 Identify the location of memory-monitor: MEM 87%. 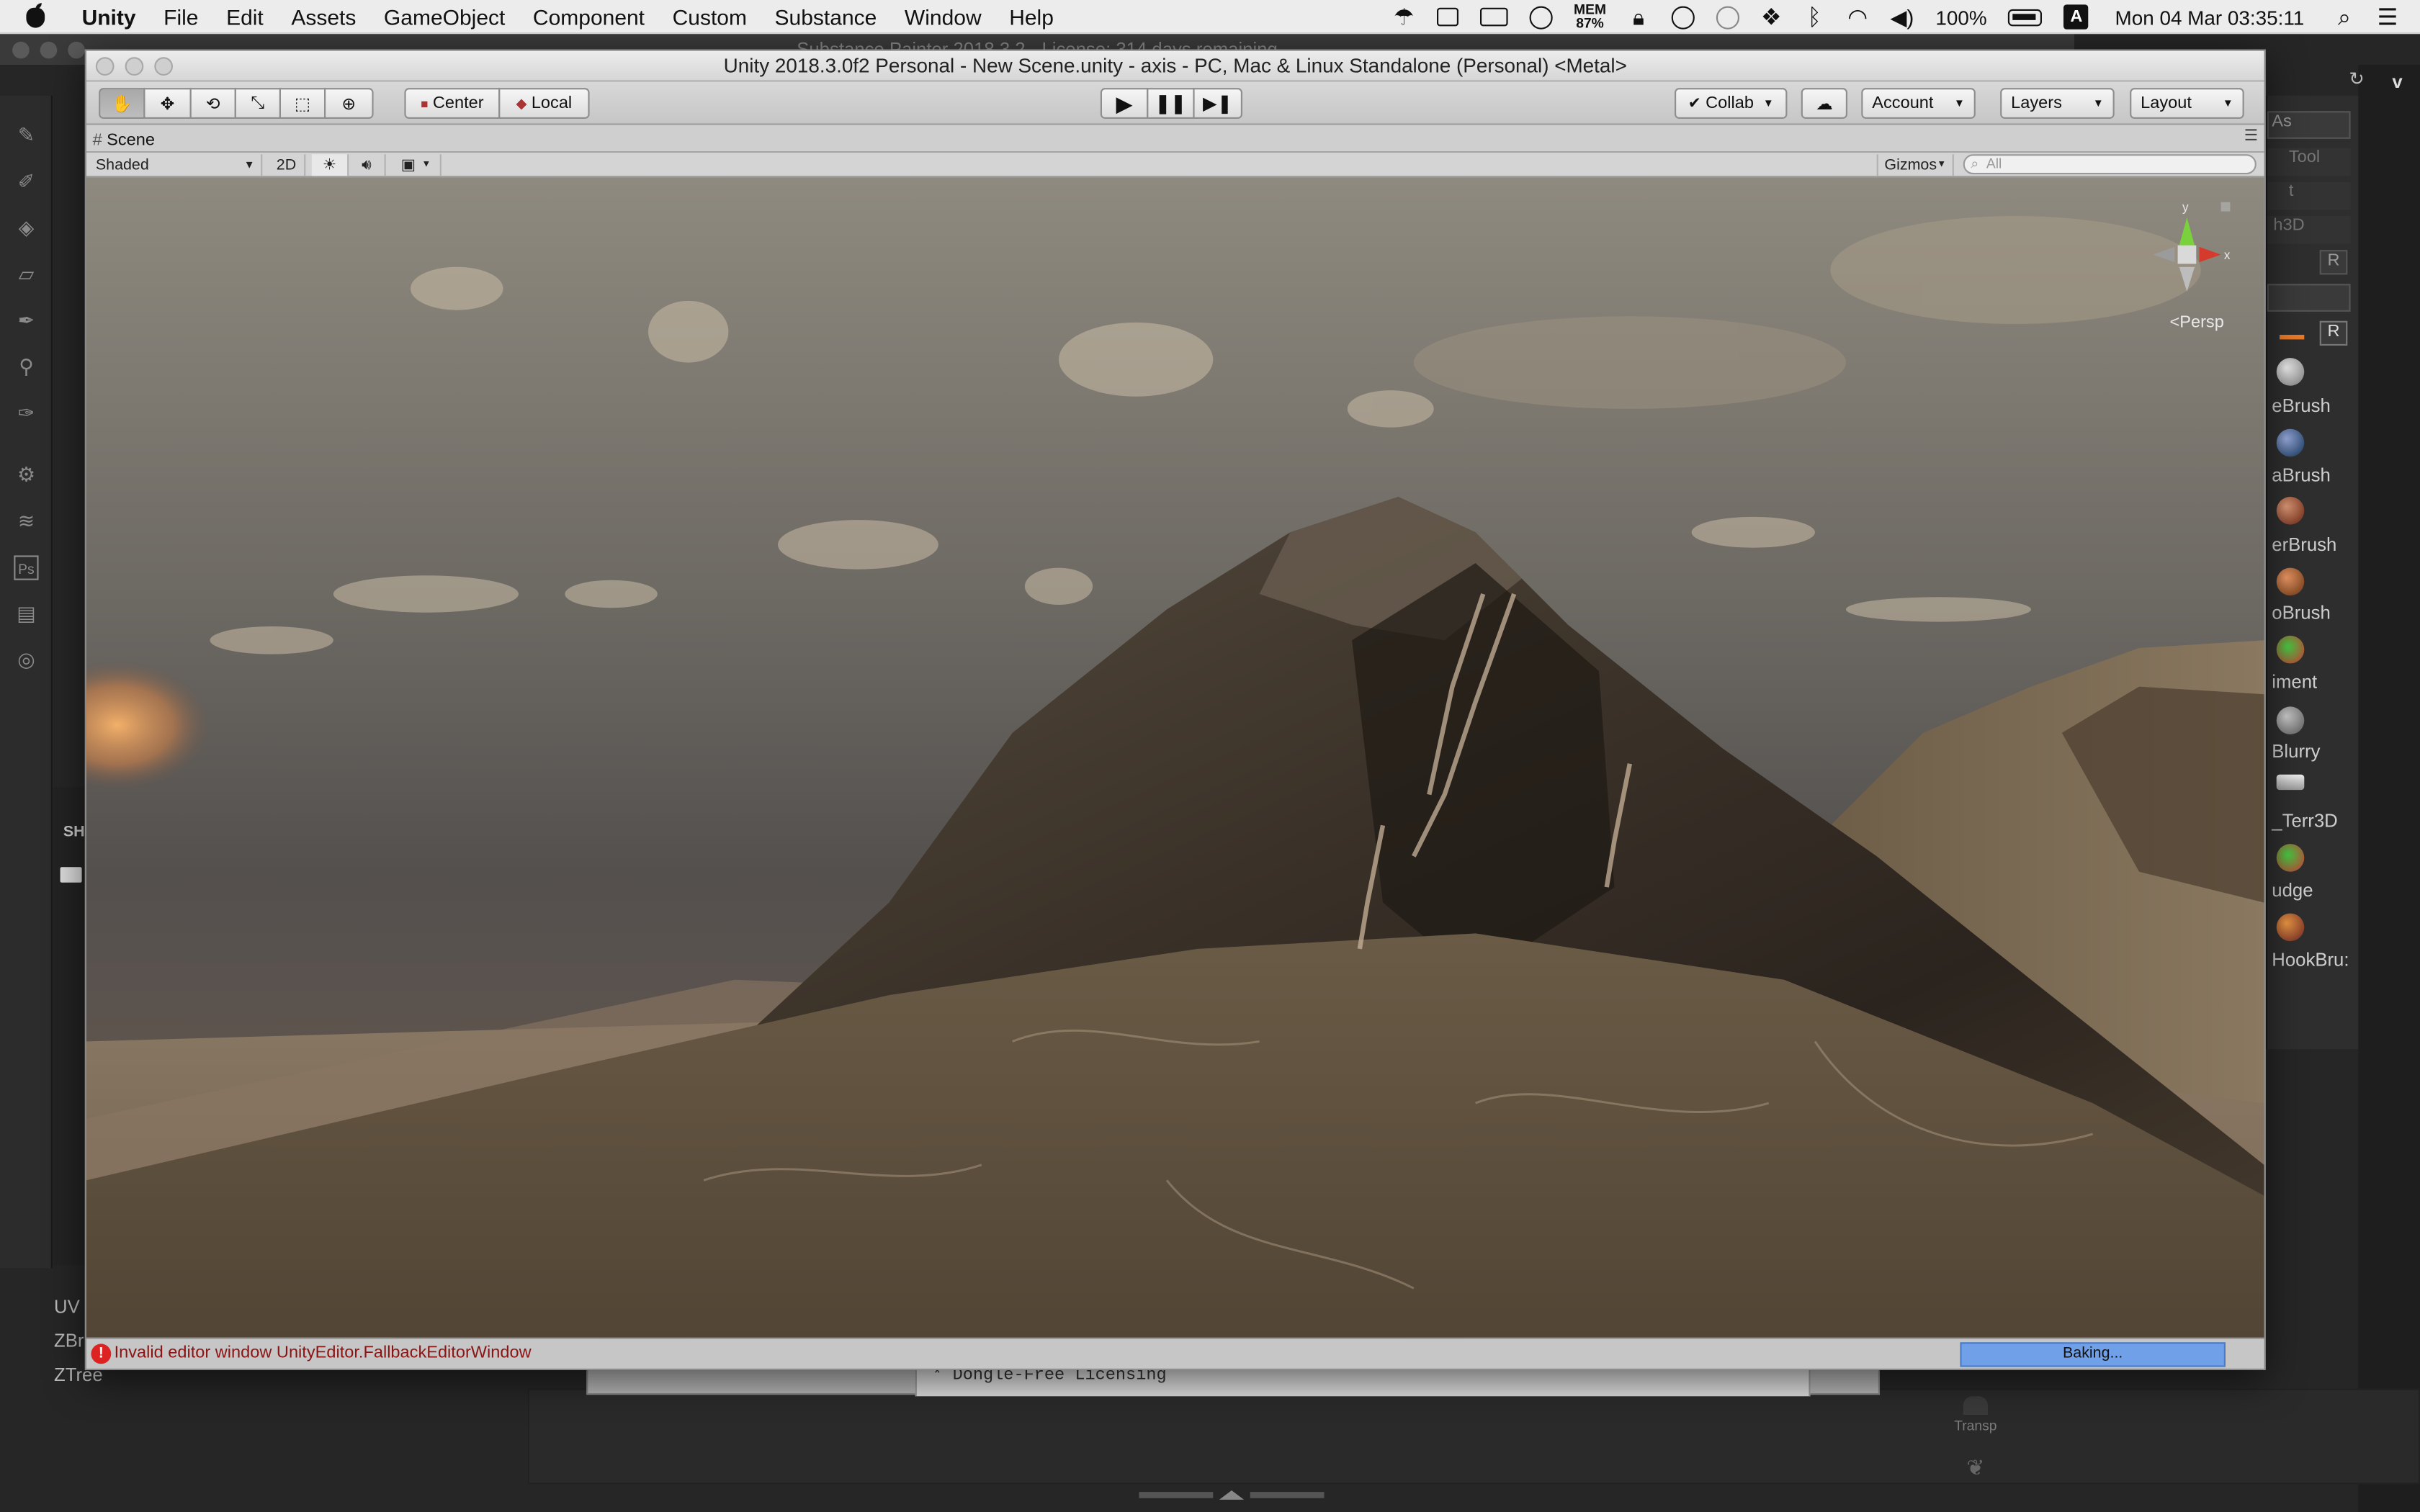
(1590, 16).